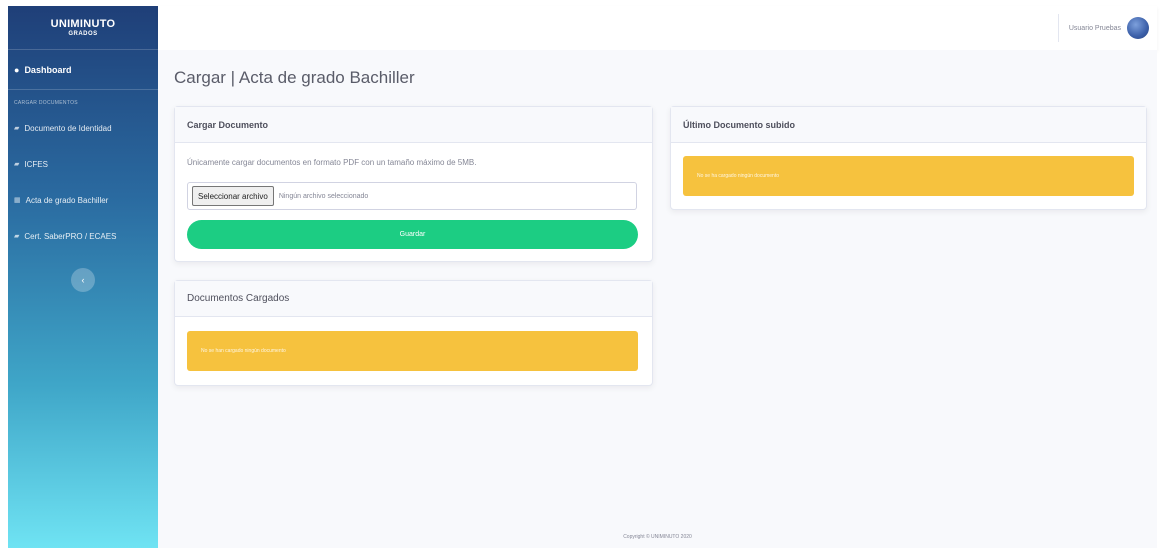 The image size is (1163, 560). I want to click on brand-subtitle: GRADOS, so click(83, 34).